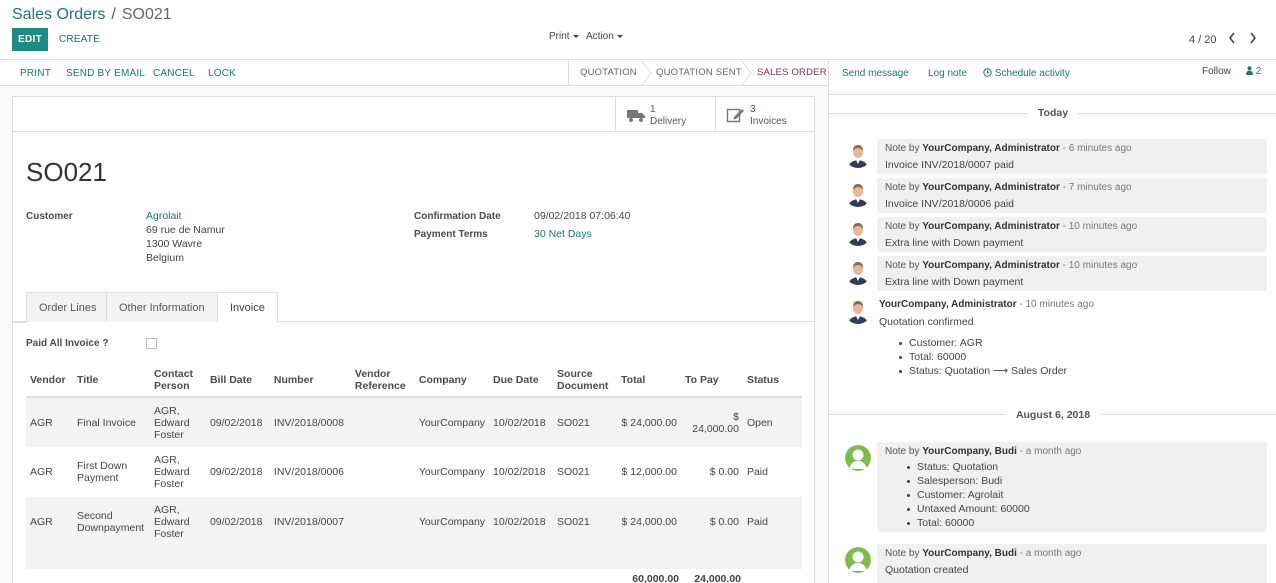 This screenshot has width=1276, height=583. What do you see at coordinates (947, 73) in the screenshot?
I see `log-note-button: Log note` at bounding box center [947, 73].